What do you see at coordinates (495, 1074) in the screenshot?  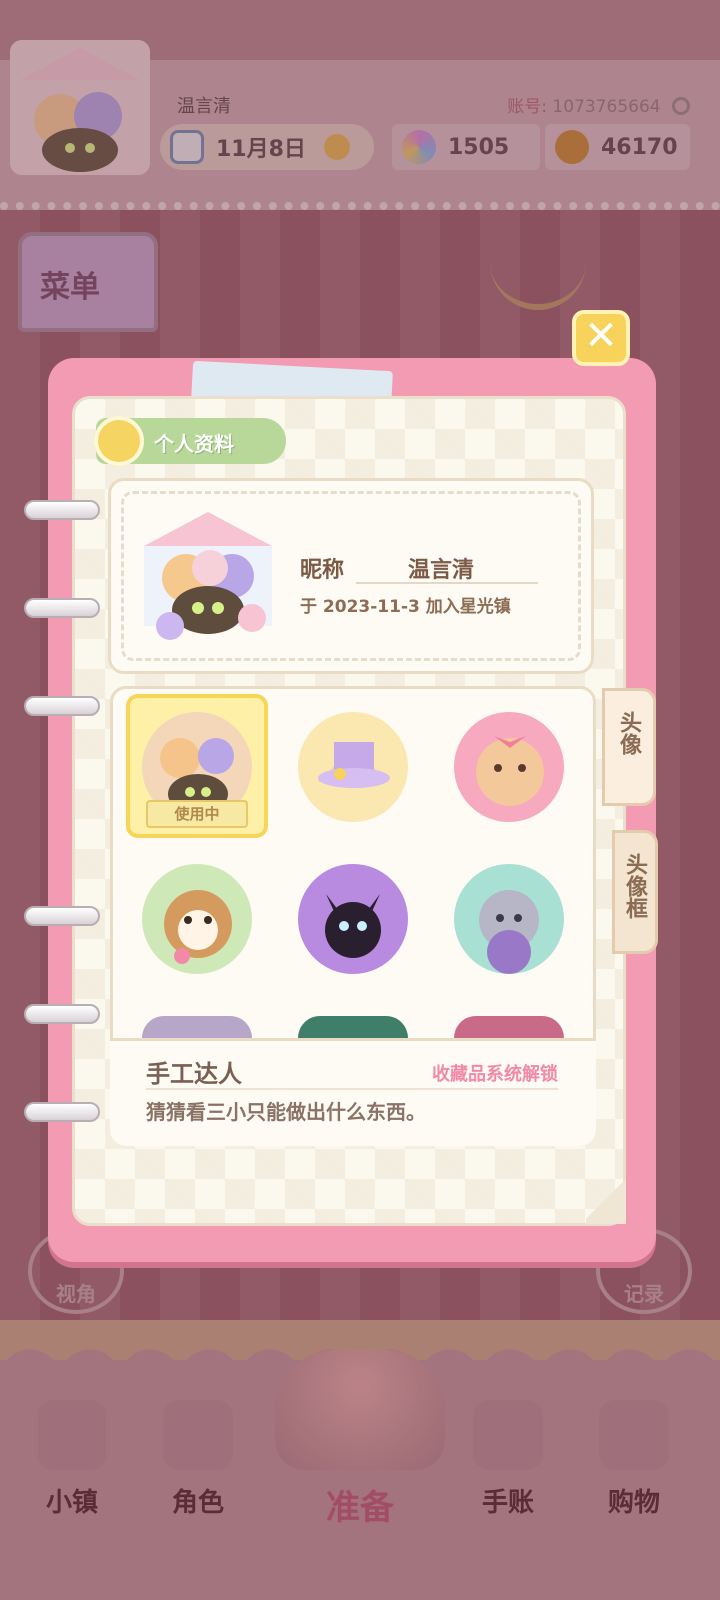 I see `unlock-condition: 收藏品系统解锁` at bounding box center [495, 1074].